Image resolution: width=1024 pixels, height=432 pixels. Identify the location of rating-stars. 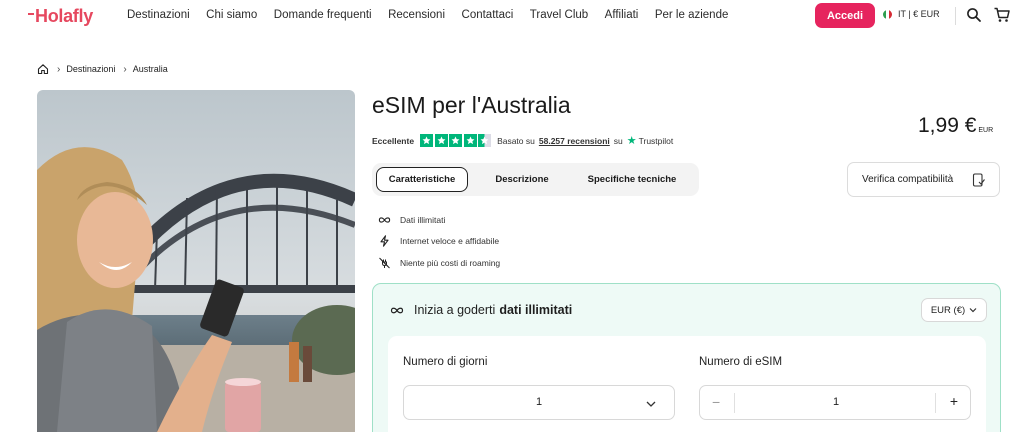
(456, 140).